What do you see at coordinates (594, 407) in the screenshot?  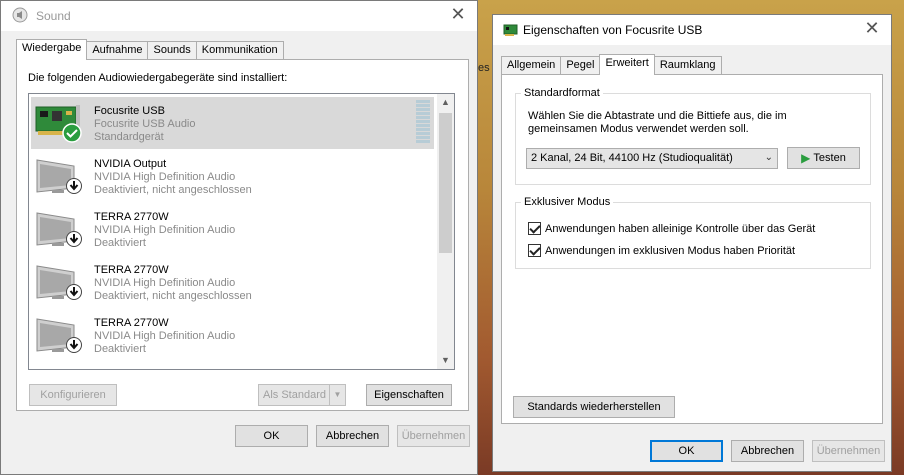 I see `restore-defaults-button: Standards wiederherstellen` at bounding box center [594, 407].